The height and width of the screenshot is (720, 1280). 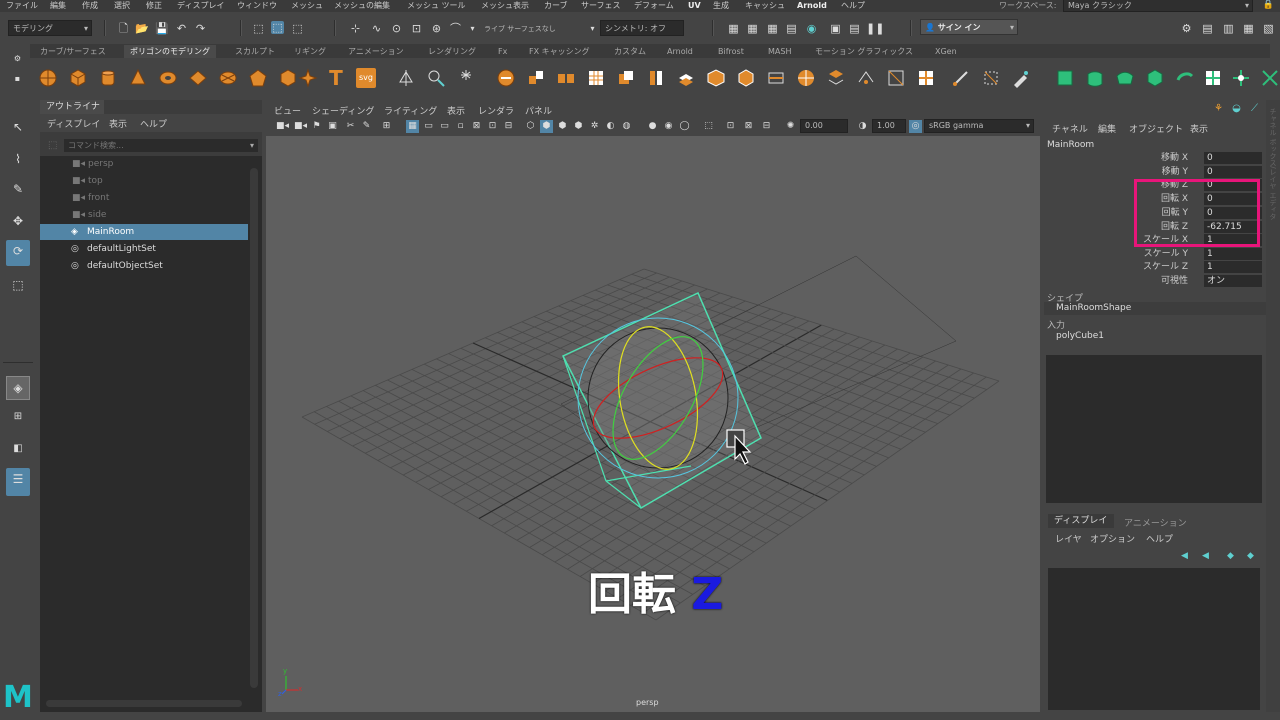 What do you see at coordinates (508, 126) in the screenshot?
I see `safe-title-icon: ⊟` at bounding box center [508, 126].